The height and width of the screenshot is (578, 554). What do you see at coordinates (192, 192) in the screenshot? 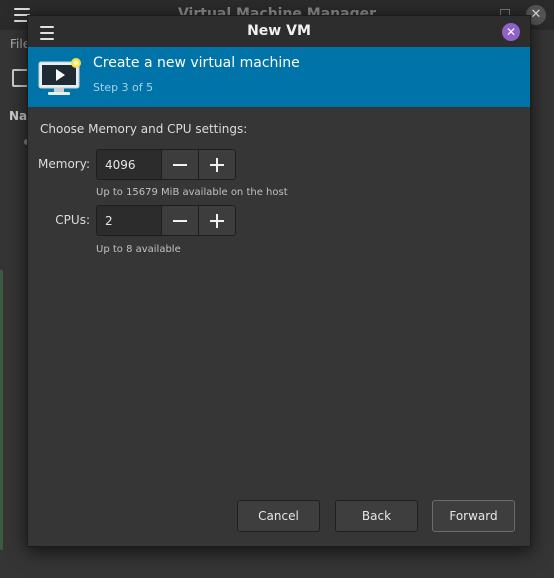
I see `memory-hint: Up to 15679 MiB available on the host` at bounding box center [192, 192].